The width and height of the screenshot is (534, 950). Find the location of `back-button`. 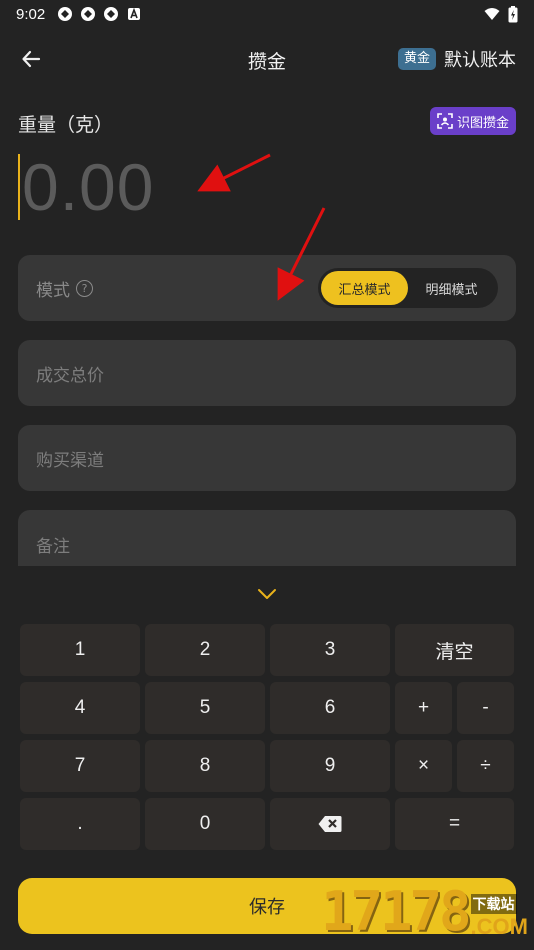

back-button is located at coordinates (31, 59).